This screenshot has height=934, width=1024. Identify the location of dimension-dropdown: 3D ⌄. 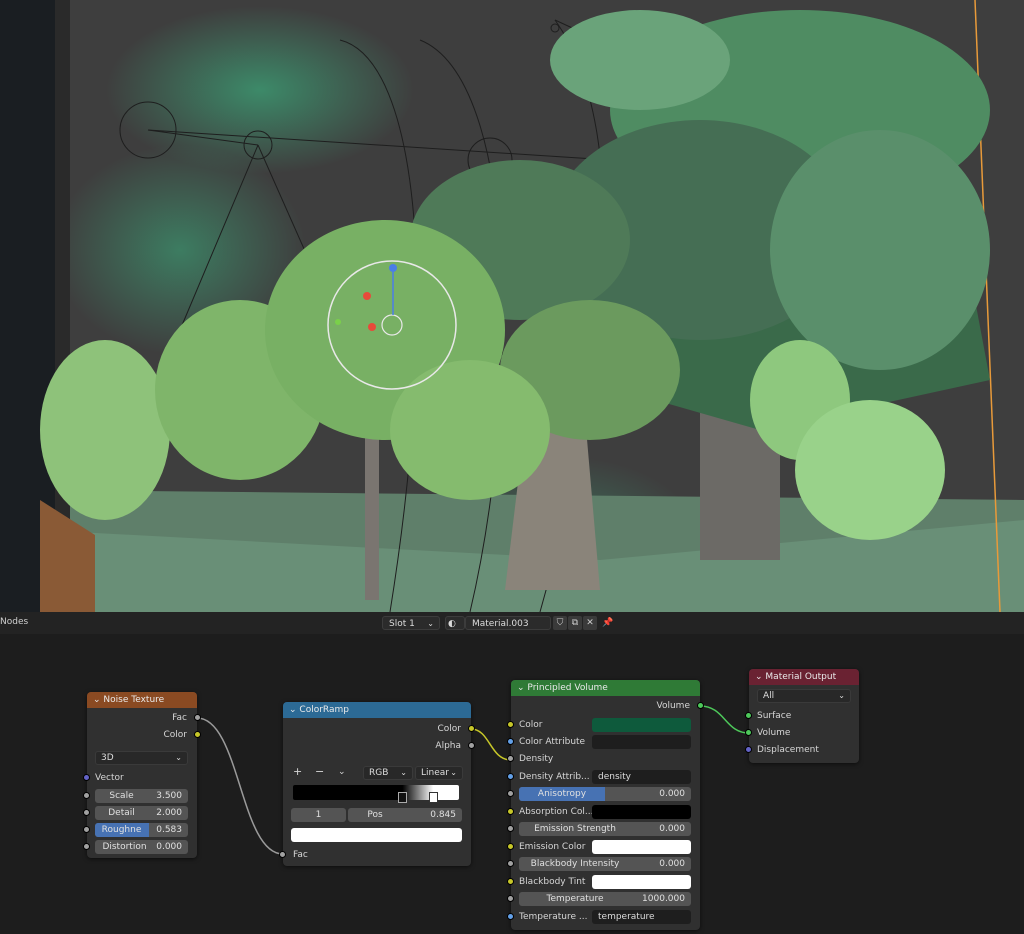
(141, 758).